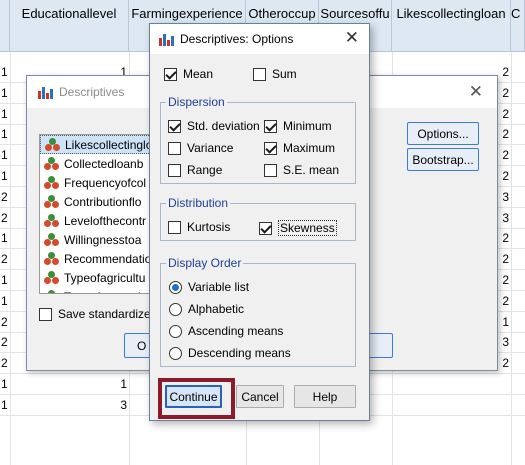 The height and width of the screenshot is (465, 525). What do you see at coordinates (196, 102) in the screenshot?
I see `dispersion-title: Dispersion` at bounding box center [196, 102].